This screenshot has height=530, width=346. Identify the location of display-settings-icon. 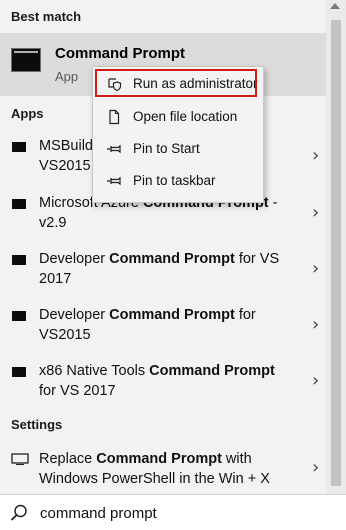
(20, 459).